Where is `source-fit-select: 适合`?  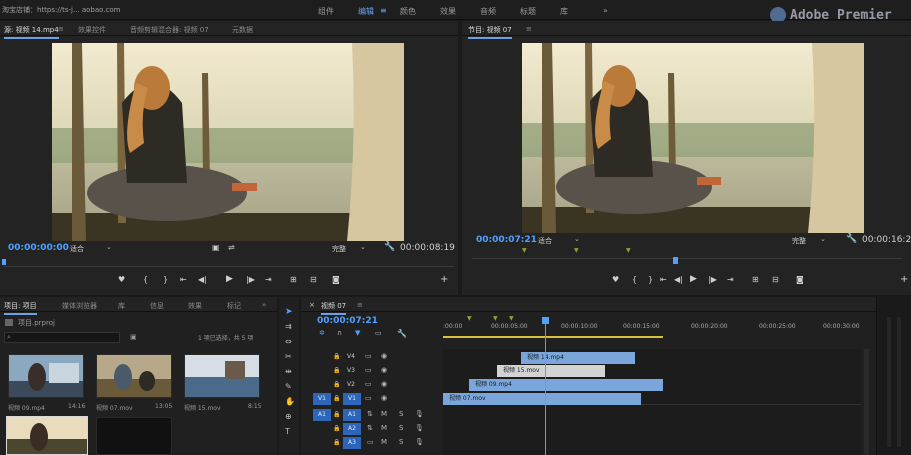 source-fit-select: 适合 is located at coordinates (77, 249).